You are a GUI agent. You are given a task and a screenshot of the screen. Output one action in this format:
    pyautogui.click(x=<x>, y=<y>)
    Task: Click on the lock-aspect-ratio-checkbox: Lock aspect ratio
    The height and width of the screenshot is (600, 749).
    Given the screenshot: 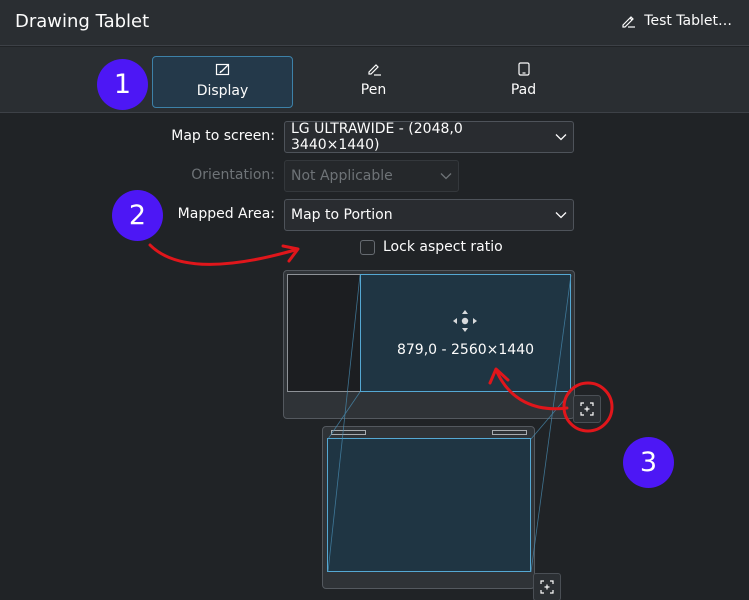 What is the action you would take?
    pyautogui.click(x=431, y=247)
    